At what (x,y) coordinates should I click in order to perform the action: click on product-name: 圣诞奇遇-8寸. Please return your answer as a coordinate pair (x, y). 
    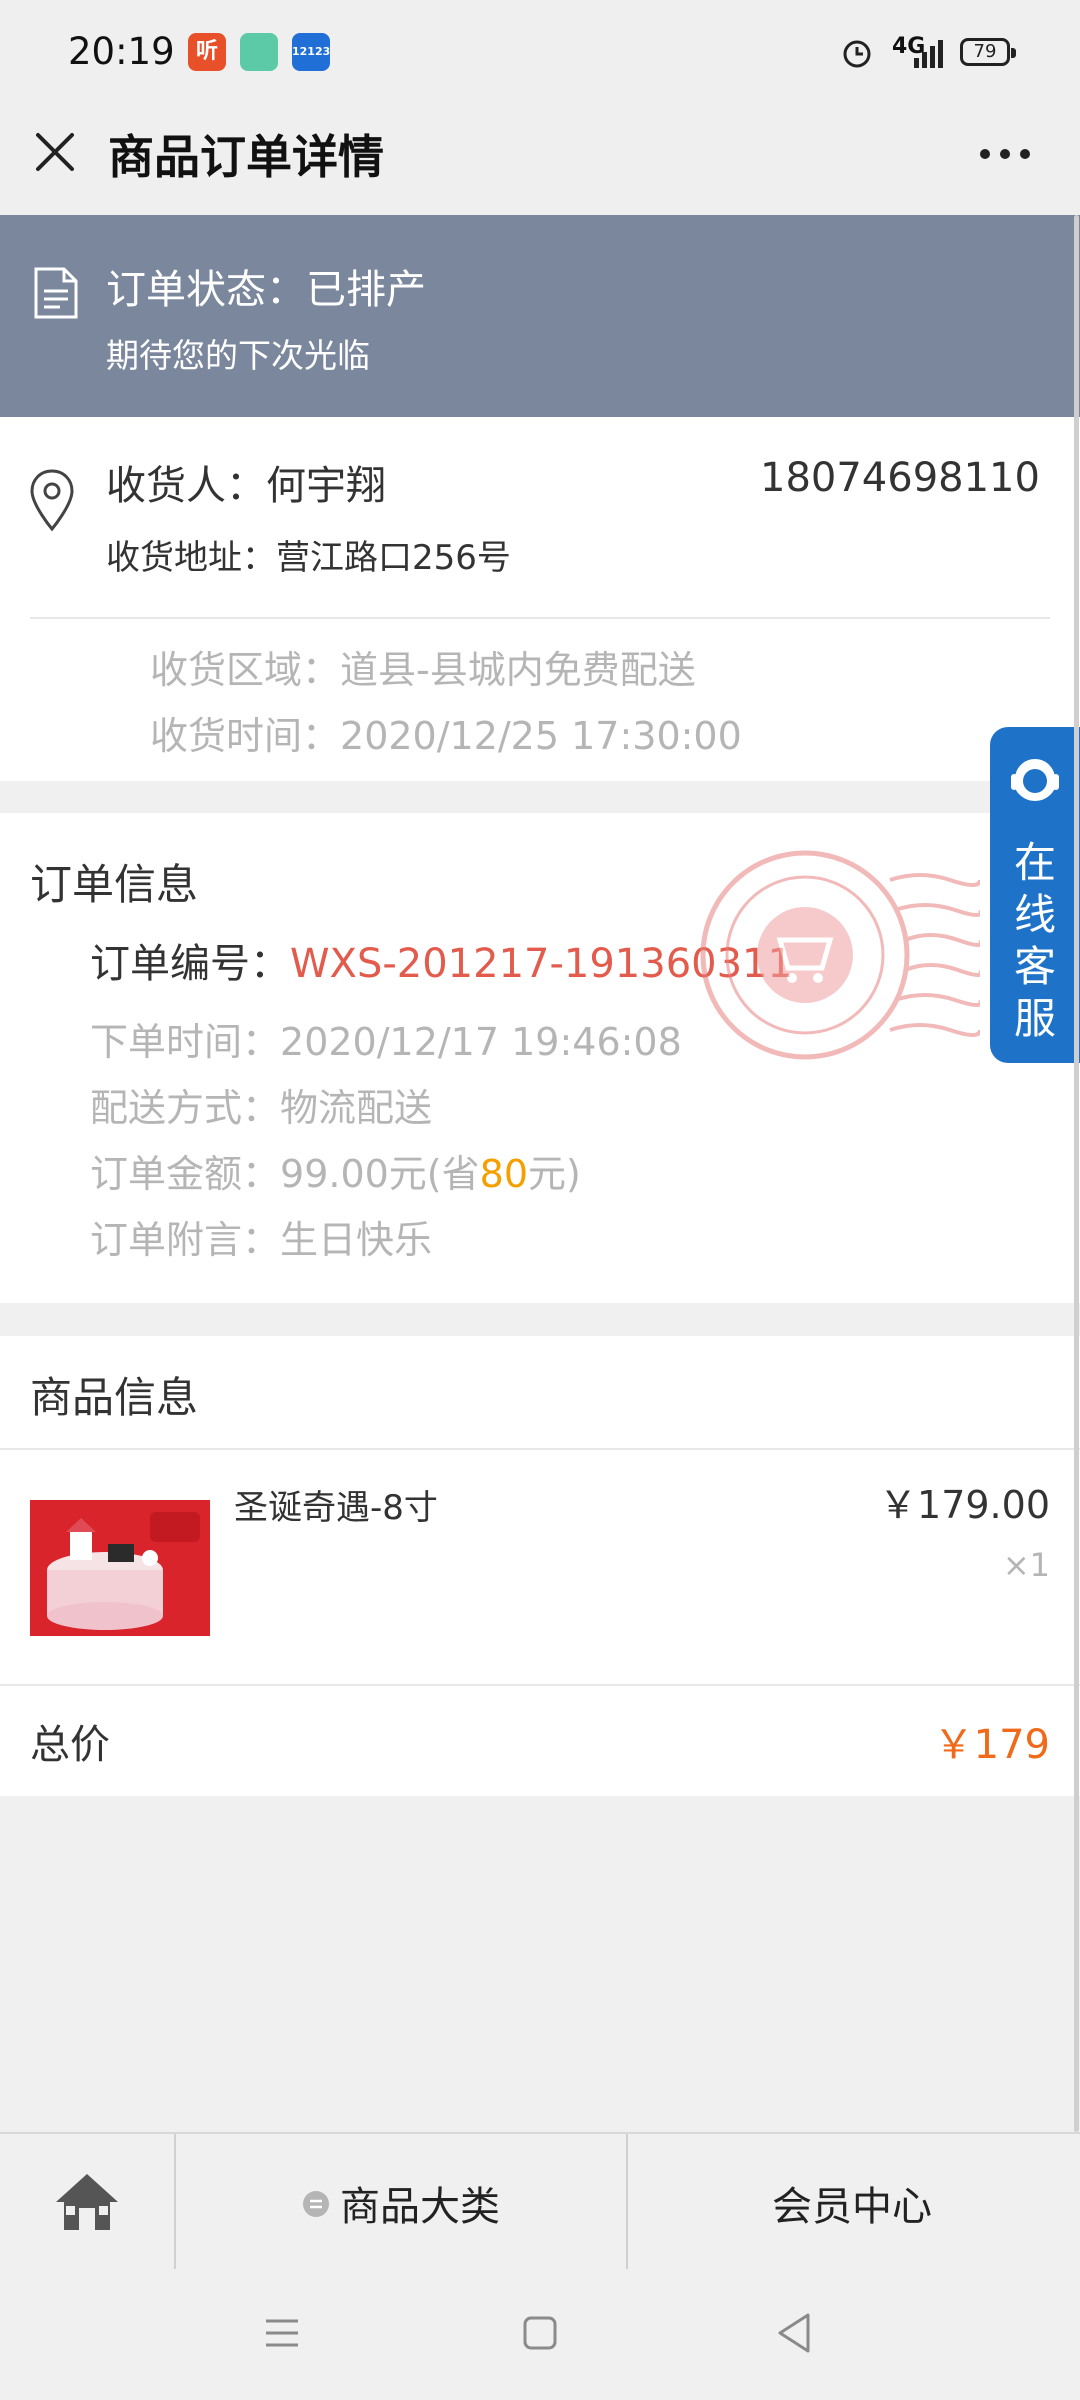
    Looking at the image, I should click on (336, 1508).